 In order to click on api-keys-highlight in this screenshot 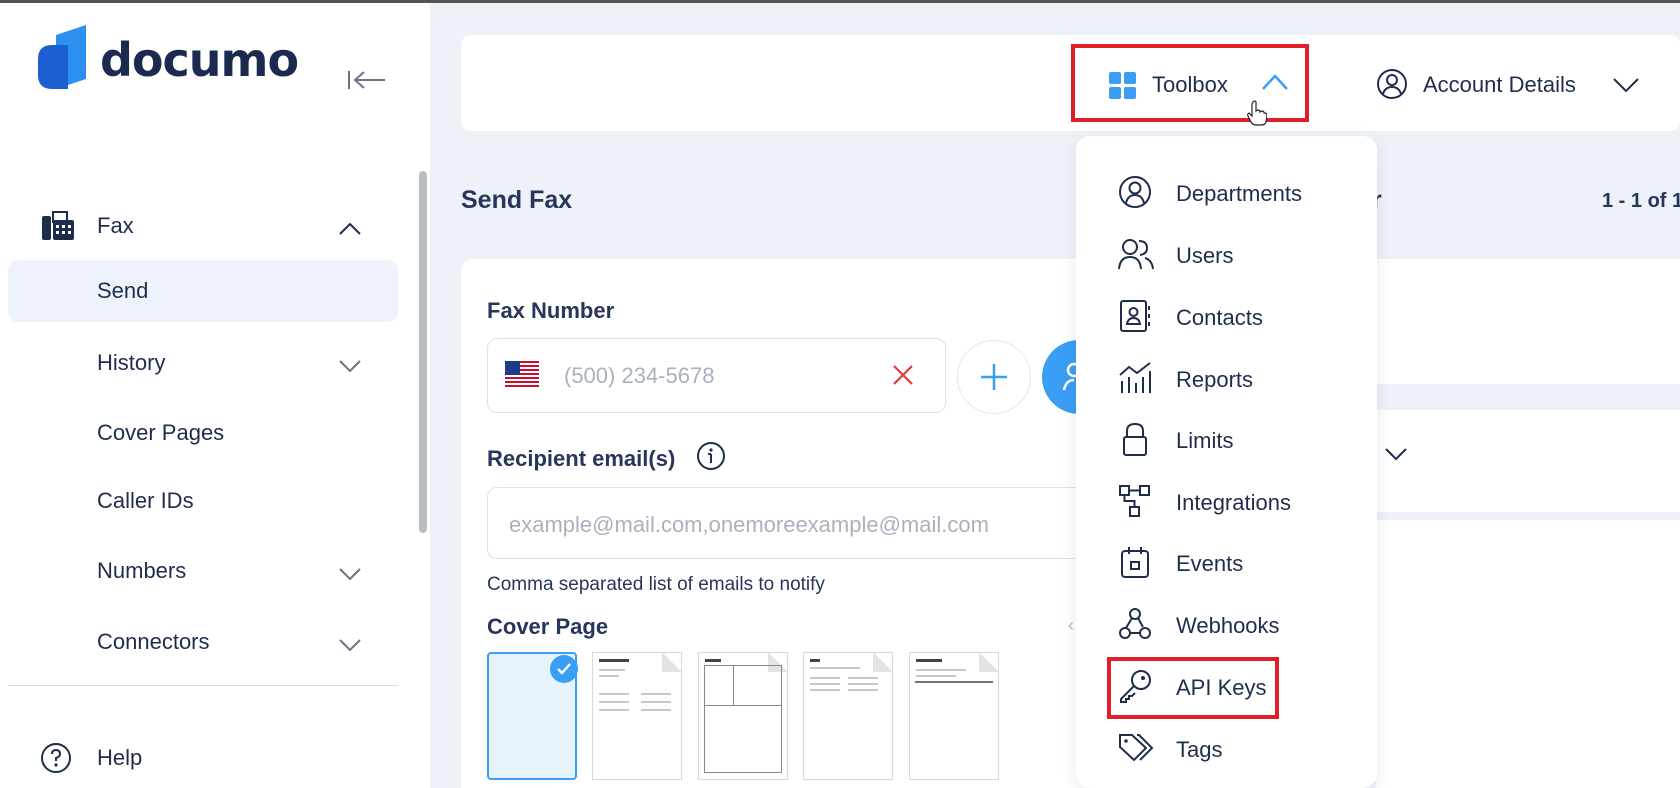, I will do `click(1193, 688)`.